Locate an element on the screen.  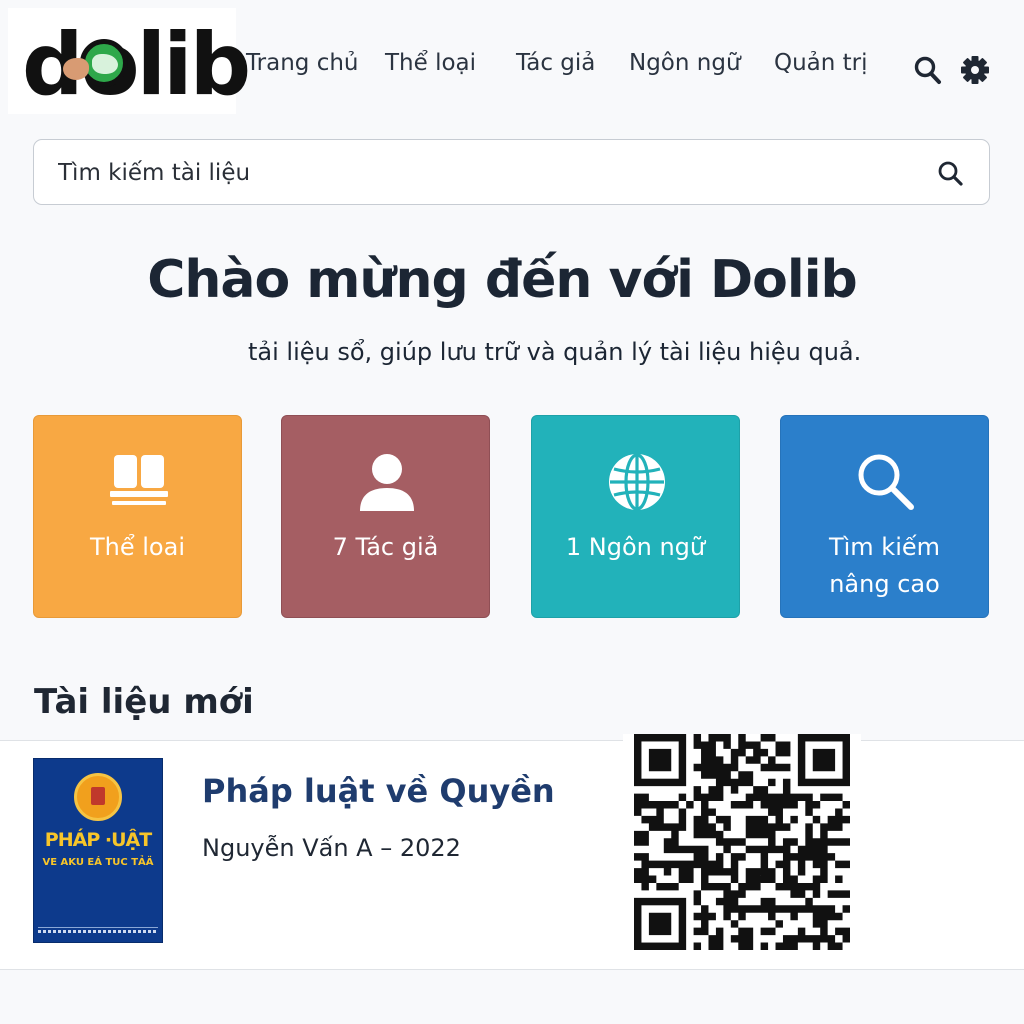
book-cover: PHÁP ·UẬT VE AKU EÁ TUC TẢÄ is located at coordinates (98, 850).